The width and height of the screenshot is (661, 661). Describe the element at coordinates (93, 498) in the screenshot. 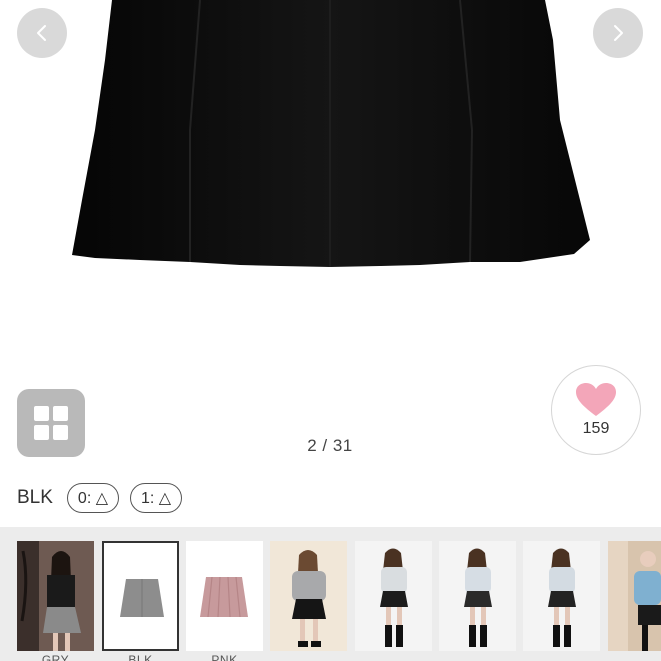

I see `size-stock-pill: 0: △` at that location.